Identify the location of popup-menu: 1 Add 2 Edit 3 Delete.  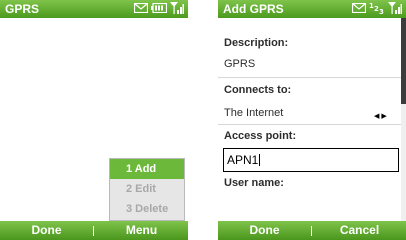
(147, 189).